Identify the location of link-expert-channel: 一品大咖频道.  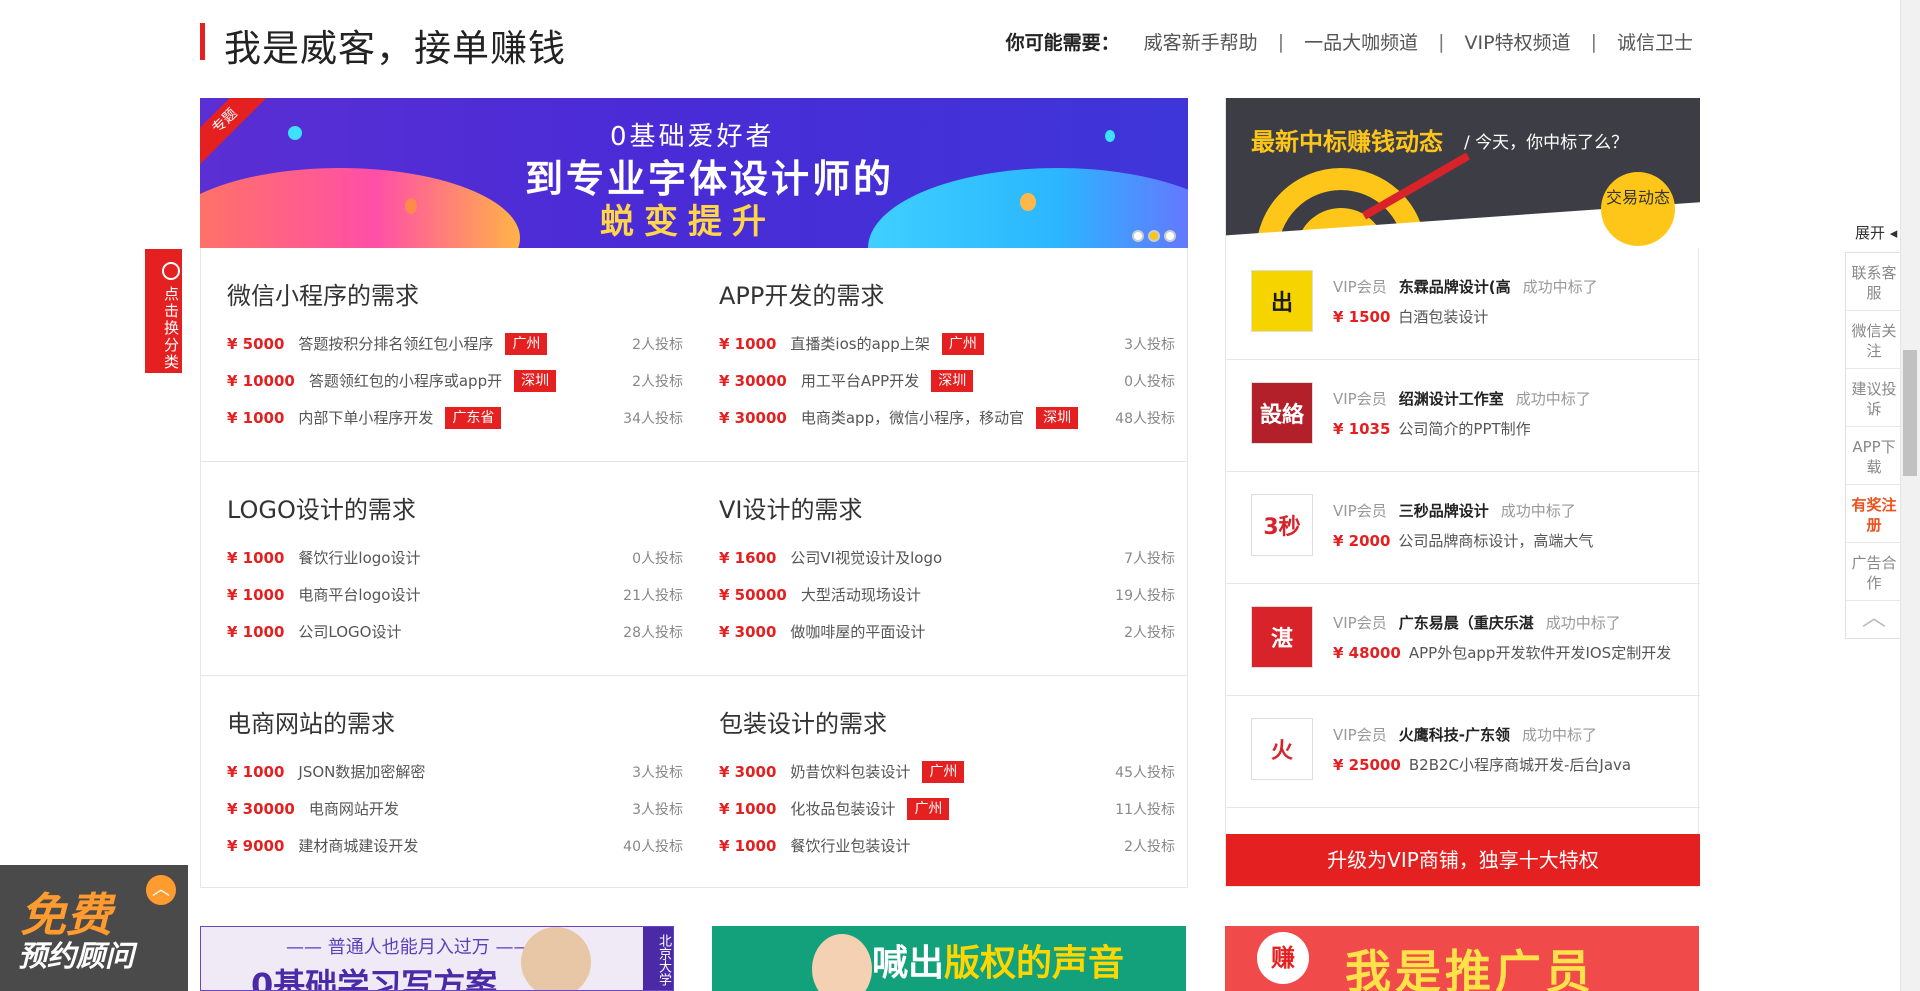
(1361, 41).